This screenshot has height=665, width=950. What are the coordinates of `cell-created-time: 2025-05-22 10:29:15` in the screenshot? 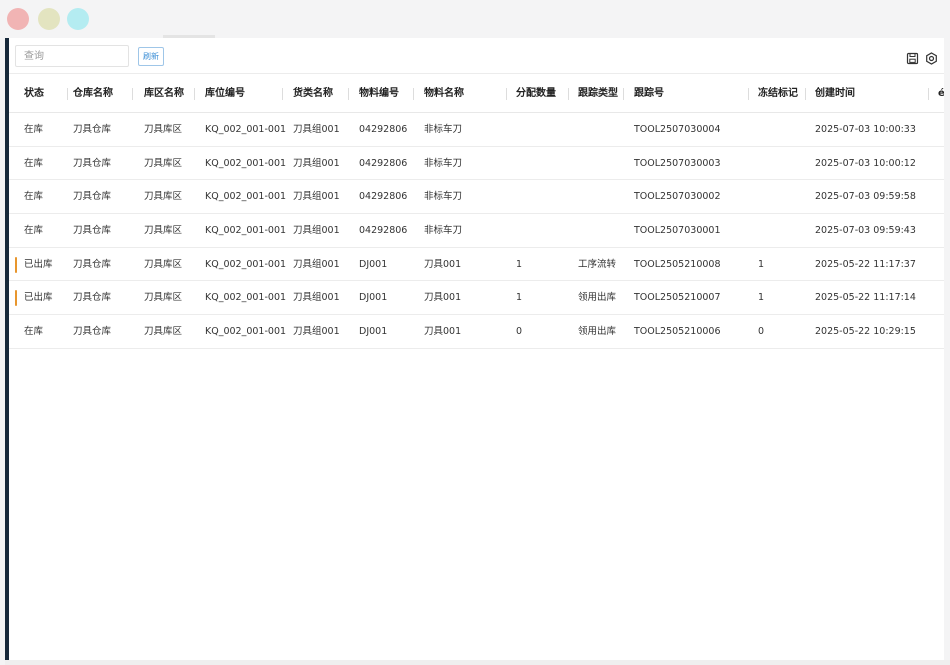 It's located at (865, 332).